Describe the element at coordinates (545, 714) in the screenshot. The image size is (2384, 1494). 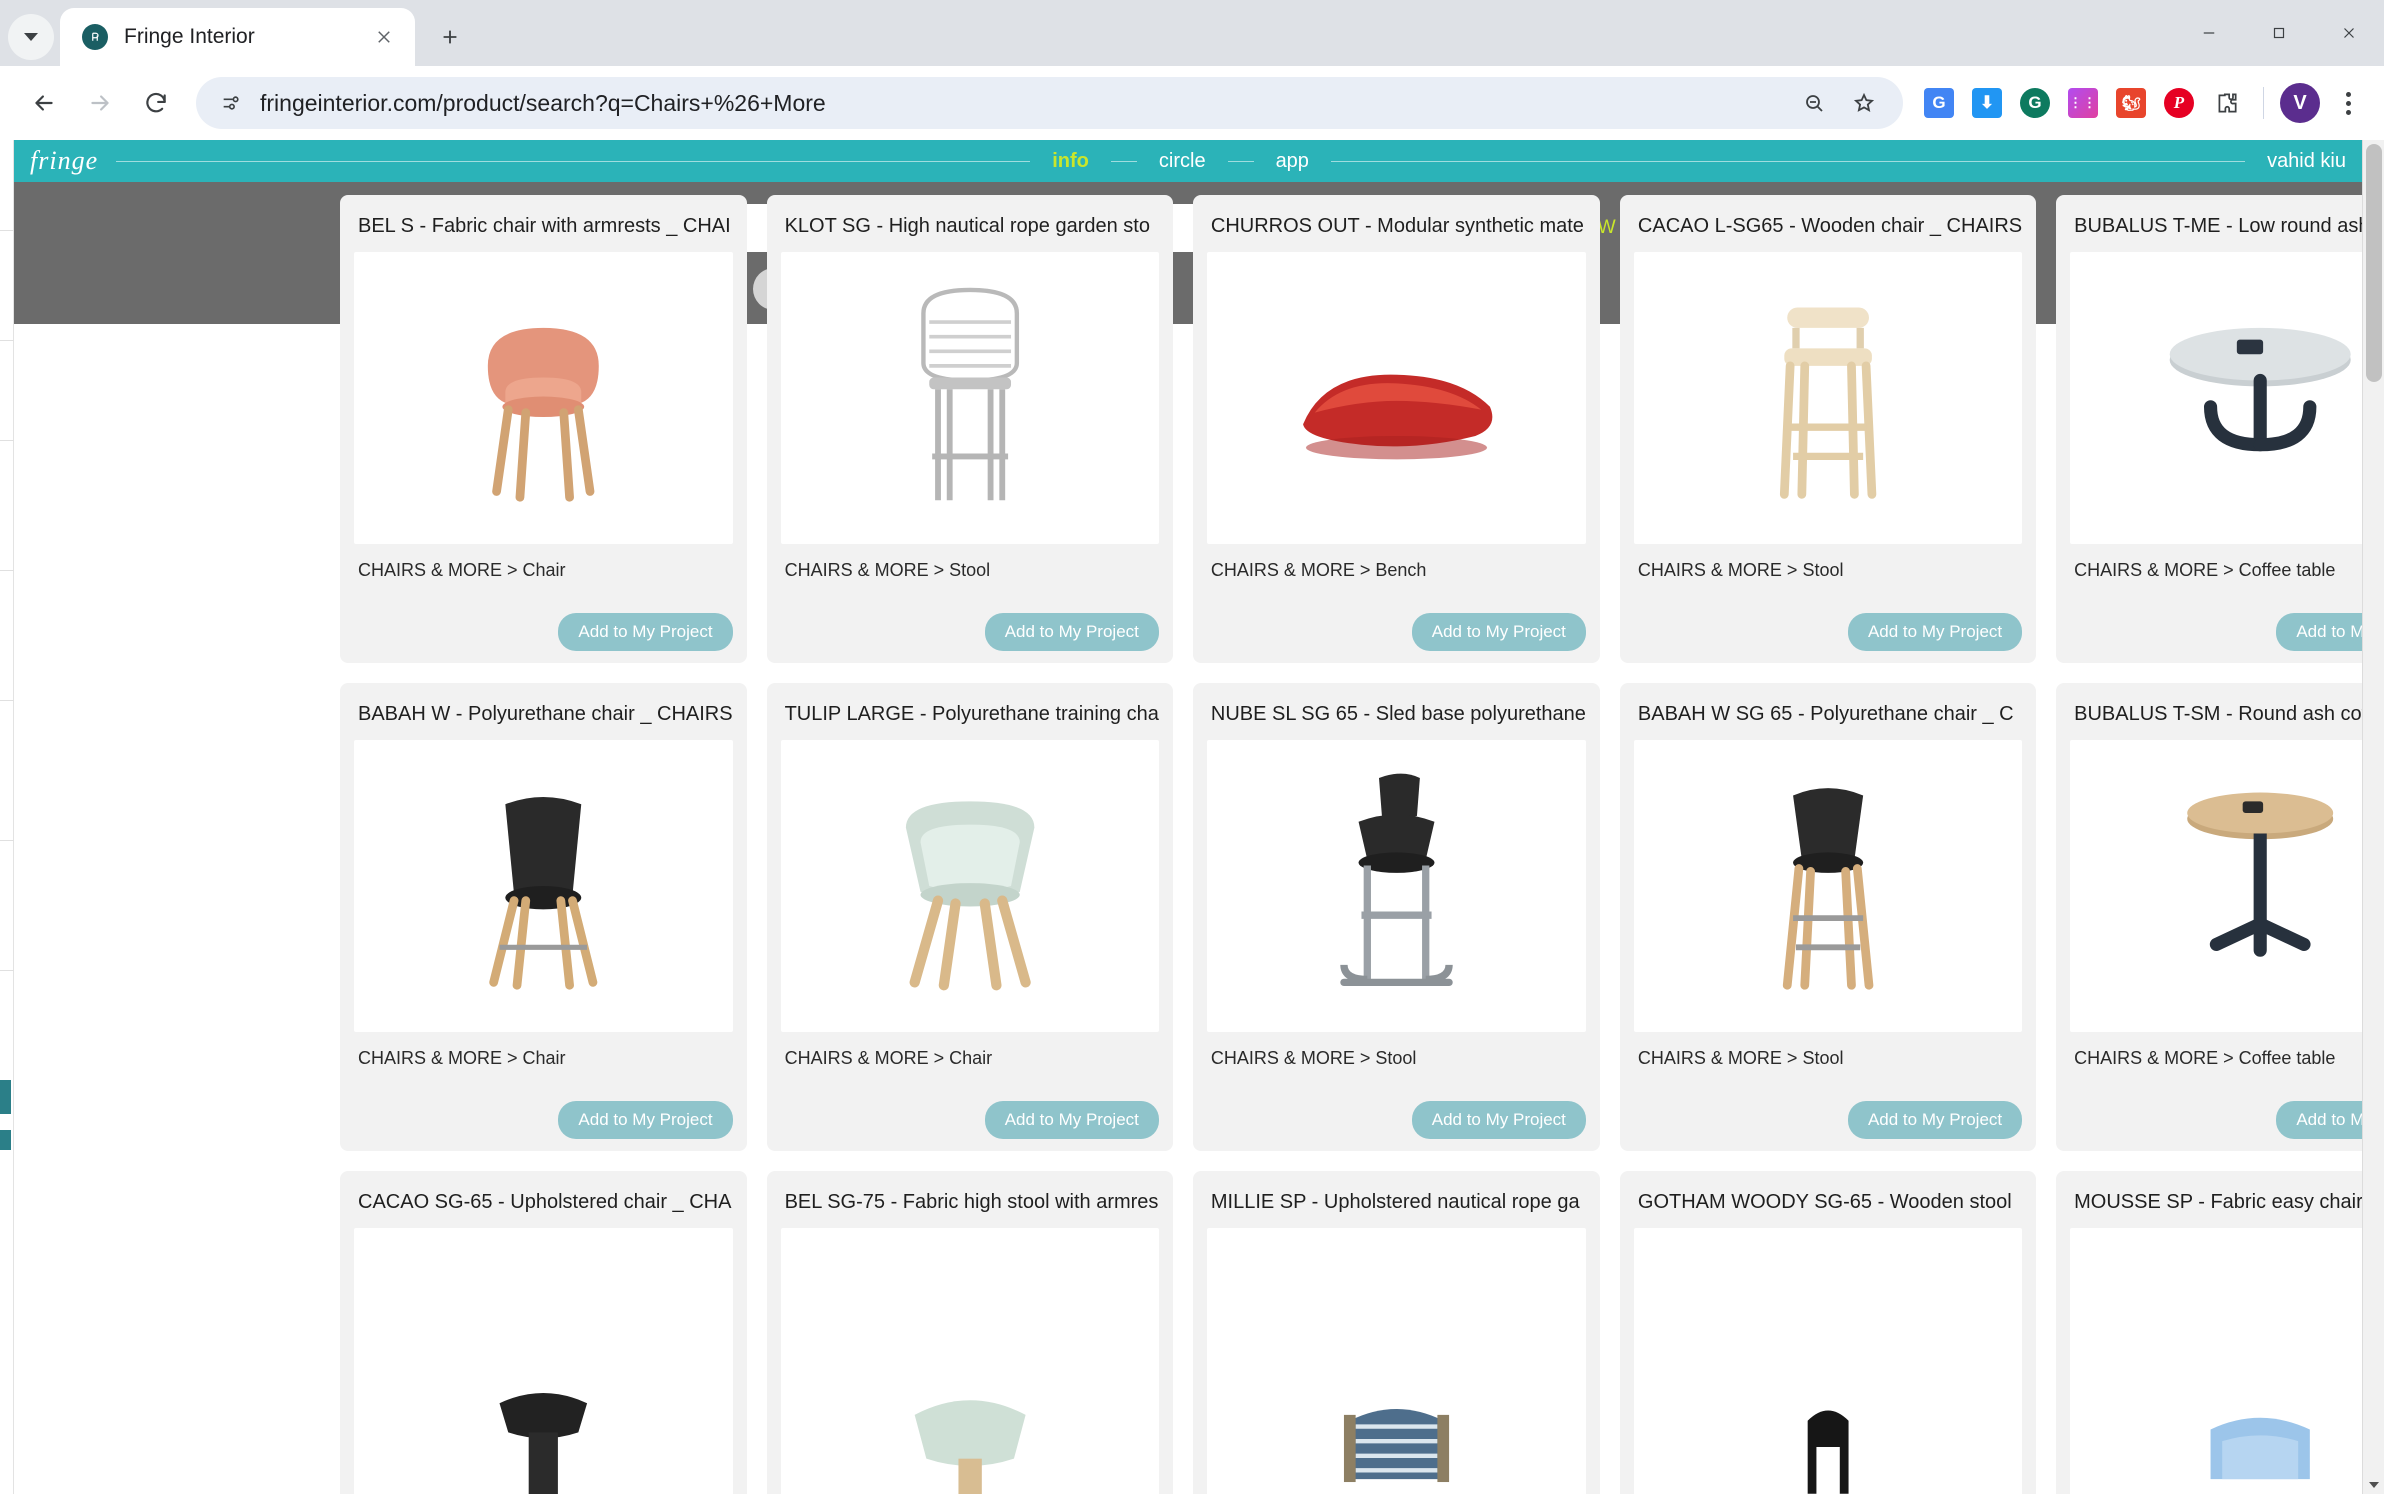
I see `product-title: BABAH W - Polyurethane chair _ CHAIRS` at that location.